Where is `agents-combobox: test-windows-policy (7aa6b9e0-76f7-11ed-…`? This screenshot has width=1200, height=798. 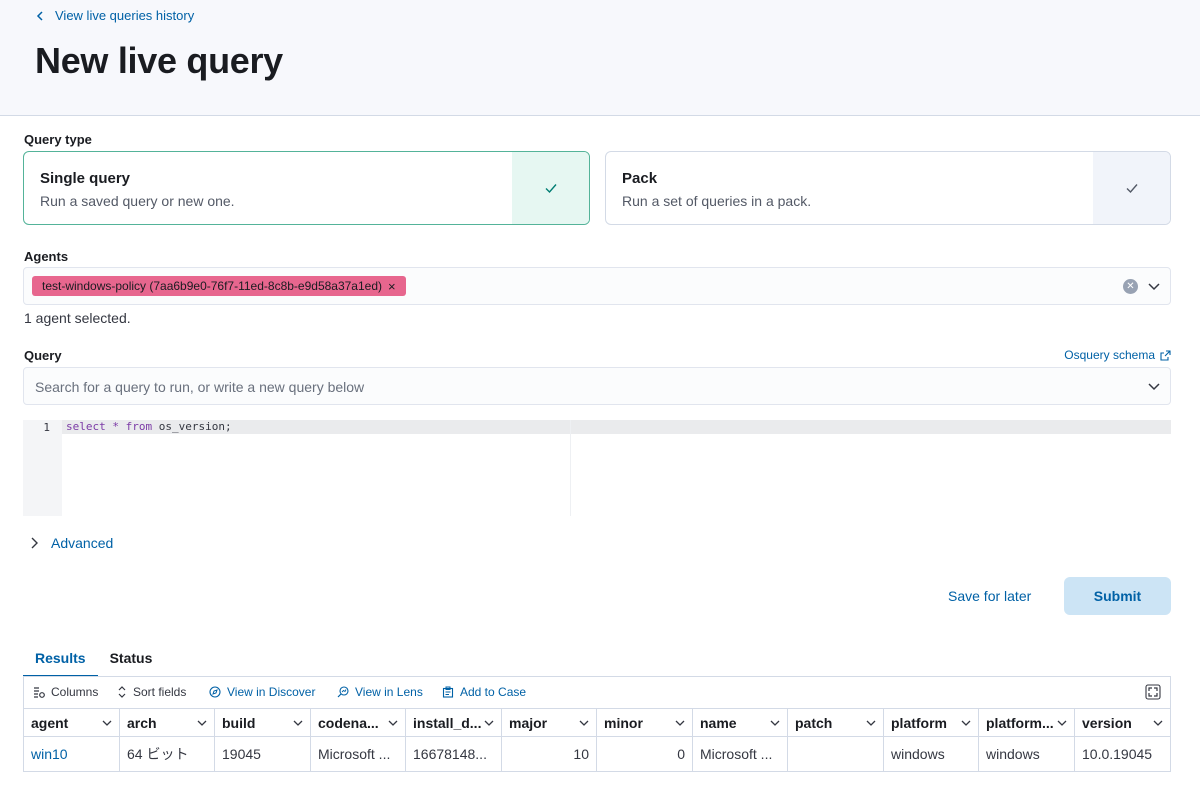
agents-combobox: test-windows-policy (7aa6b9e0-76f7-11ed-… is located at coordinates (597, 286).